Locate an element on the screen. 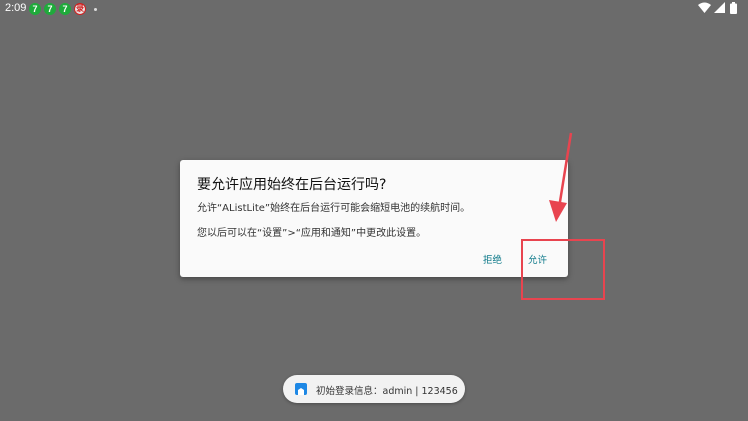  annotation-highlight-box is located at coordinates (563, 269).